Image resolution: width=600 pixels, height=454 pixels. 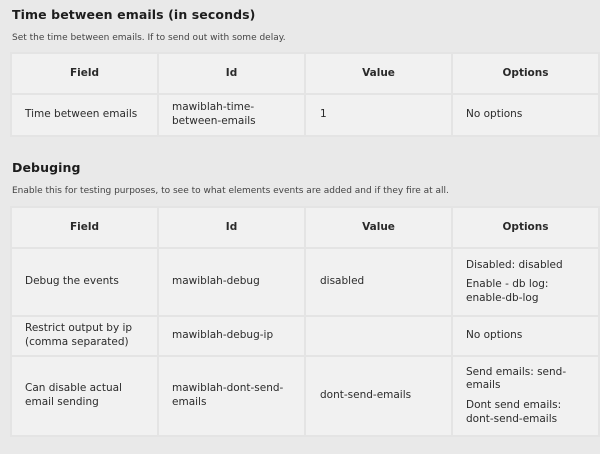 I want to click on cell-field: Time between emails, so click(x=84, y=115).